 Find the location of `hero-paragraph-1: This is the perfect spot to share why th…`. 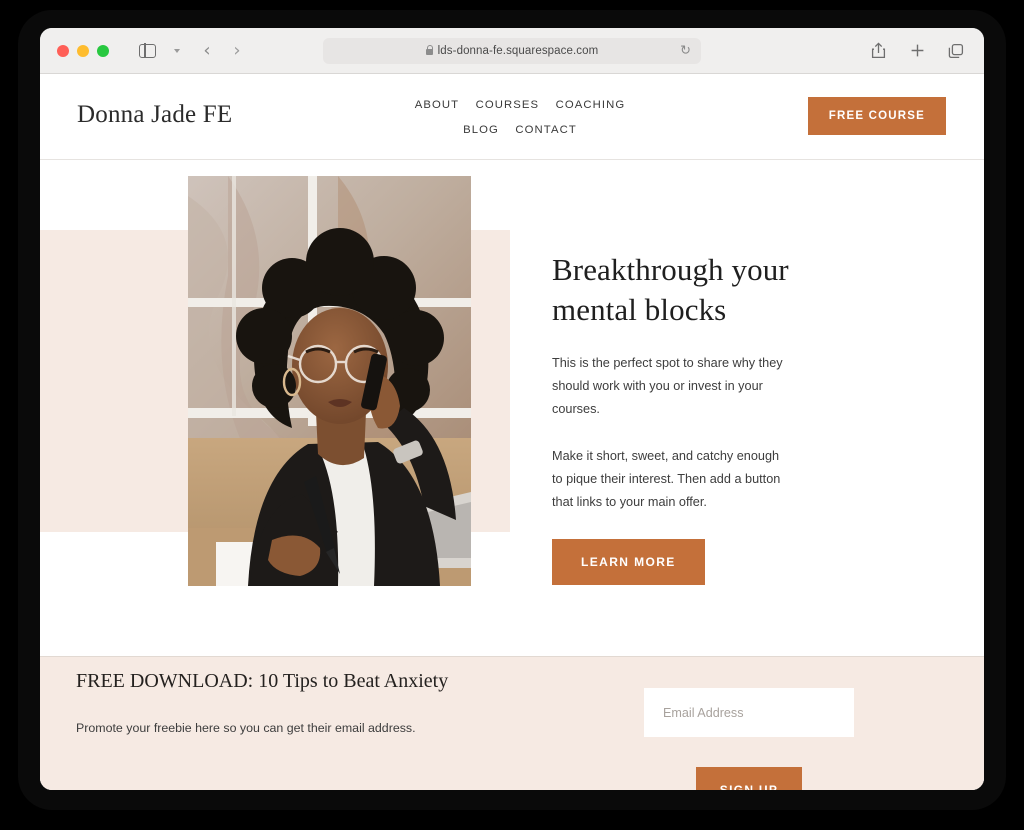

hero-paragraph-1: This is the perfect spot to share why th… is located at coordinates (667, 386).